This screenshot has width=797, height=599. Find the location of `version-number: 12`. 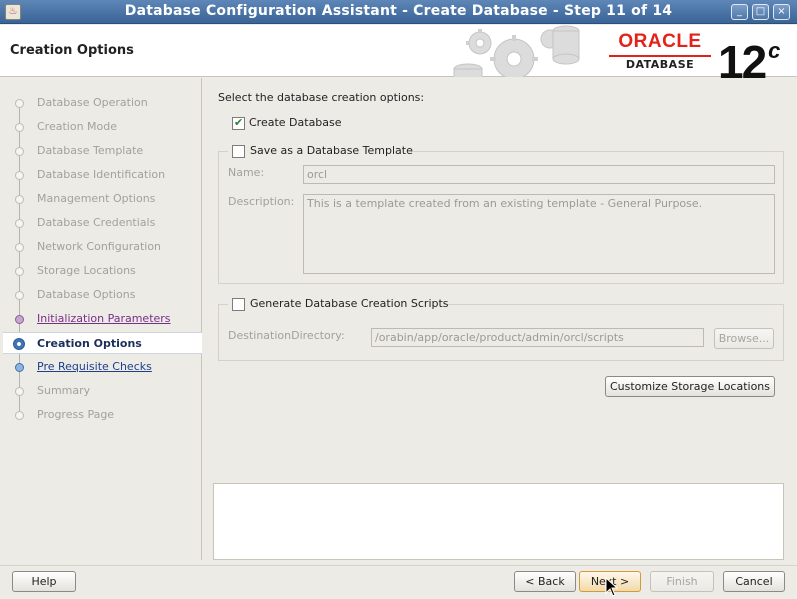

version-number: 12 is located at coordinates (742, 62).